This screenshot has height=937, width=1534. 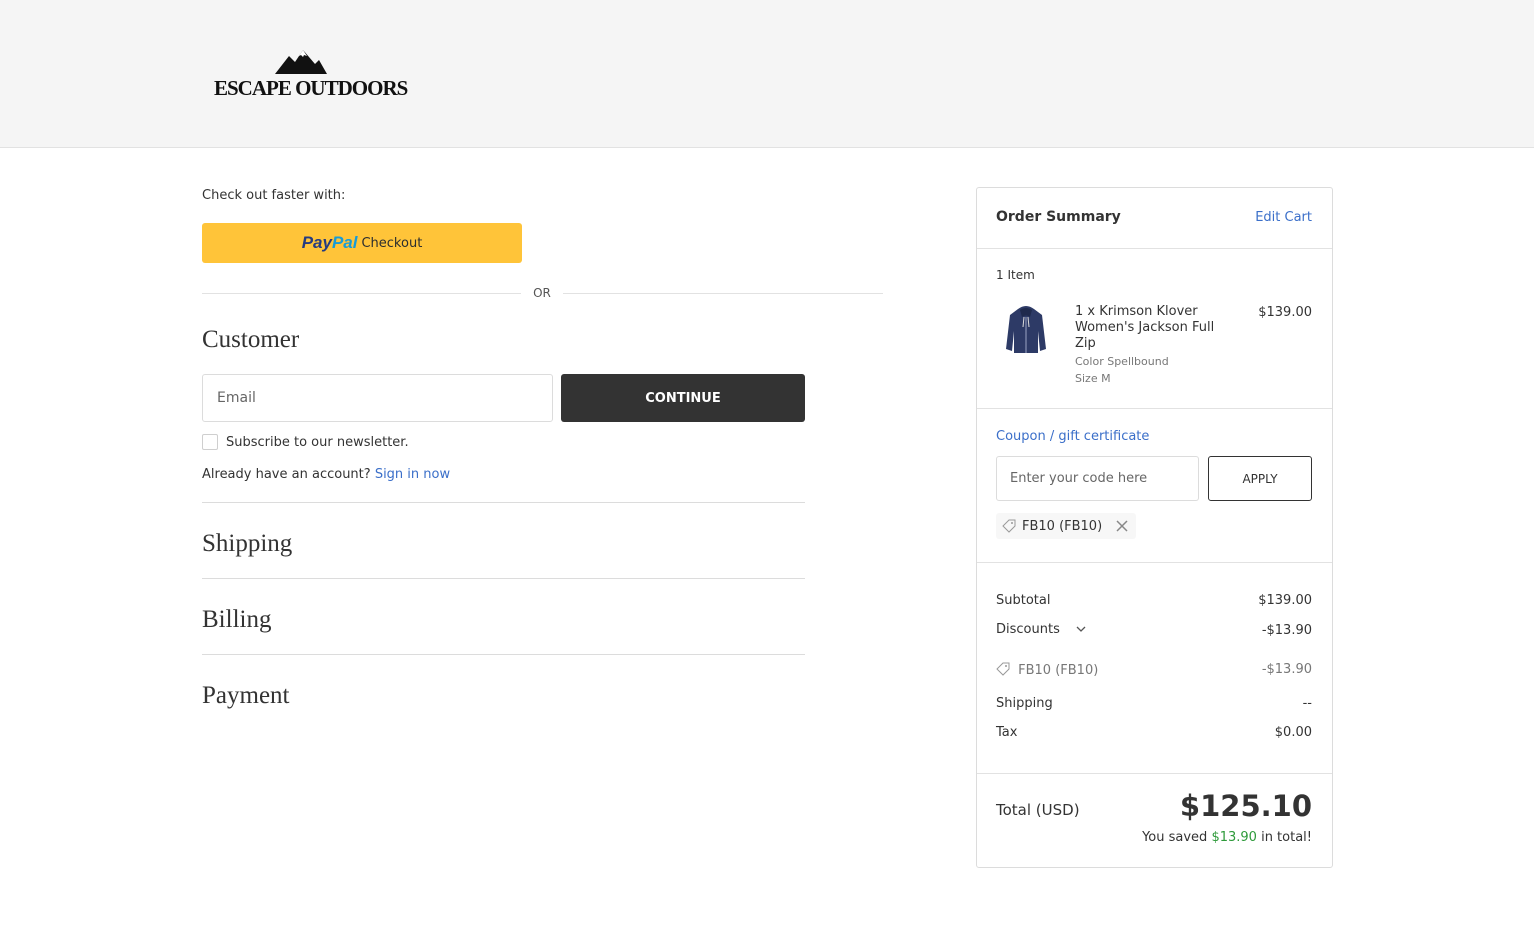 I want to click on brand-name: ESCAPE OUTDOORS, so click(x=311, y=88).